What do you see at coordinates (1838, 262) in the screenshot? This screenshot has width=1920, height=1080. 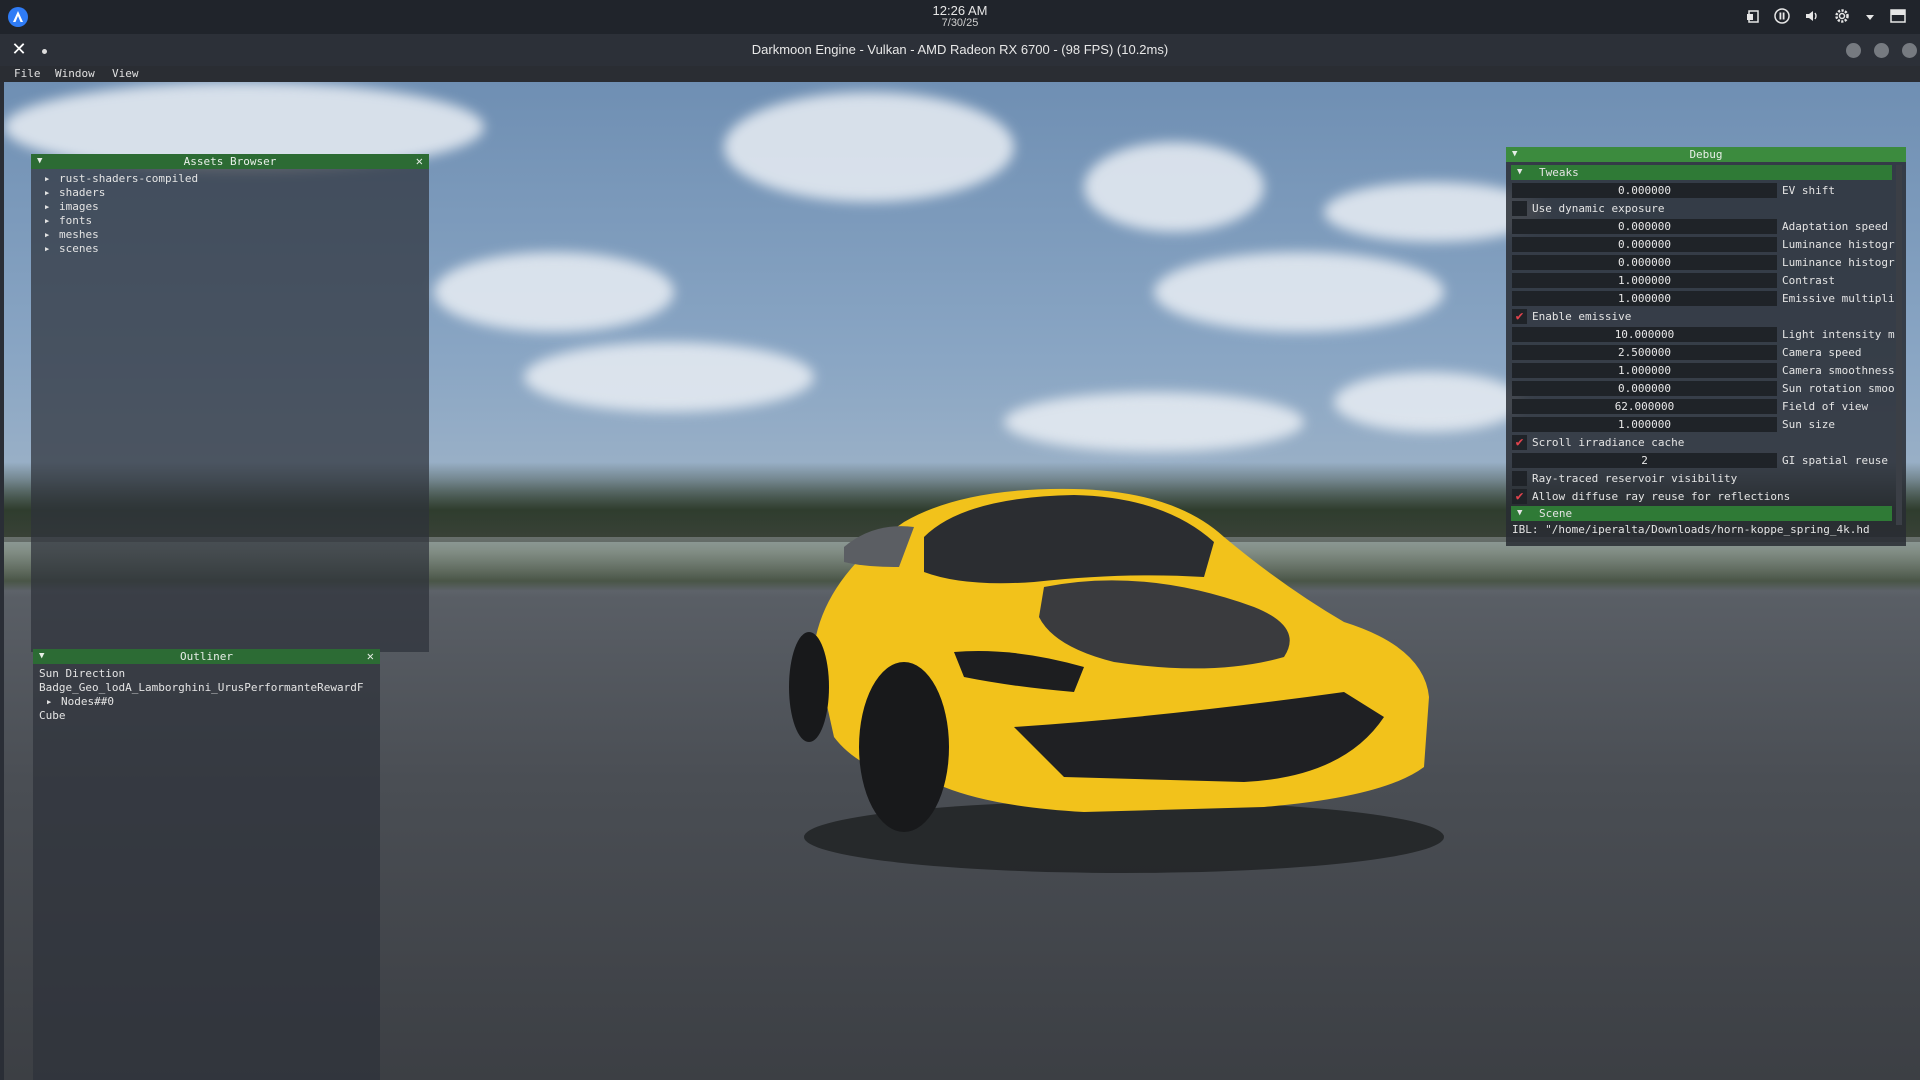 I see `luminance-histogram-label: Luminance histogr` at bounding box center [1838, 262].